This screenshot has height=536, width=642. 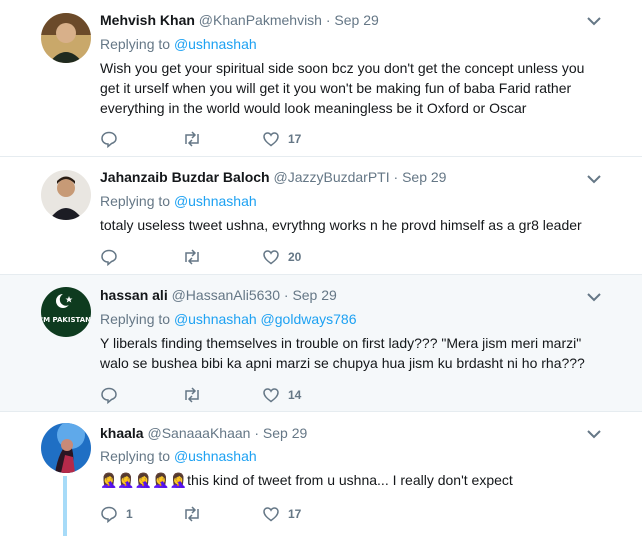 I want to click on tweet-actions: 20, so click(x=250, y=257).